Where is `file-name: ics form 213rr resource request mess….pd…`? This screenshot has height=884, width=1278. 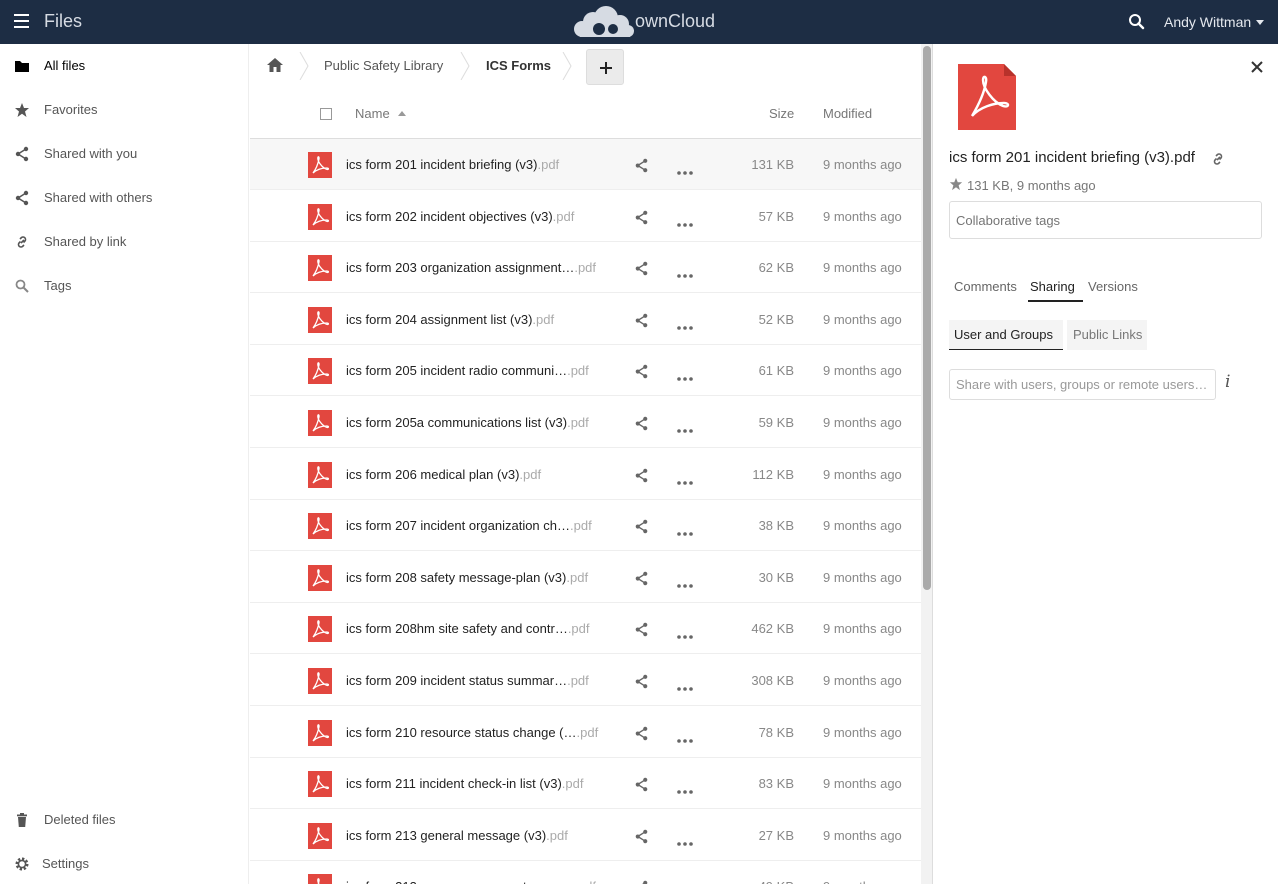
file-name: ics form 213rr resource request mess….pd… is located at coordinates (471, 881).